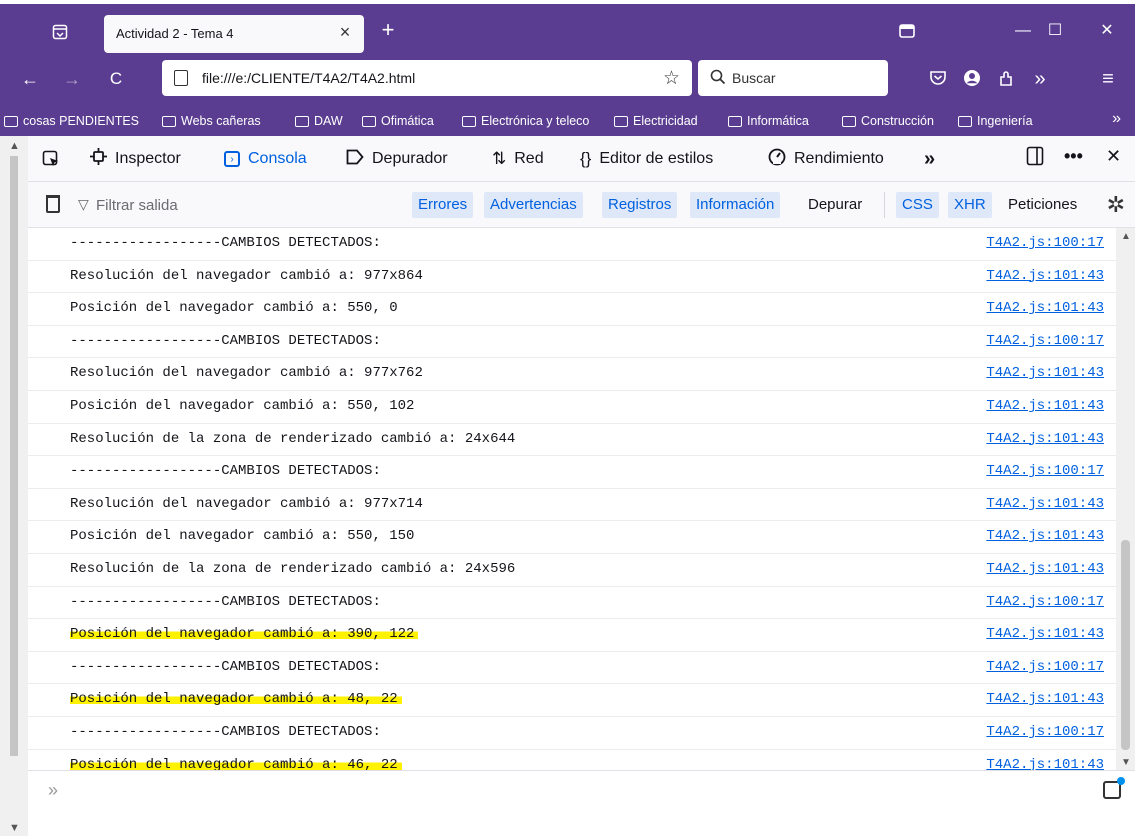  I want to click on back-icon: ←, so click(30, 79).